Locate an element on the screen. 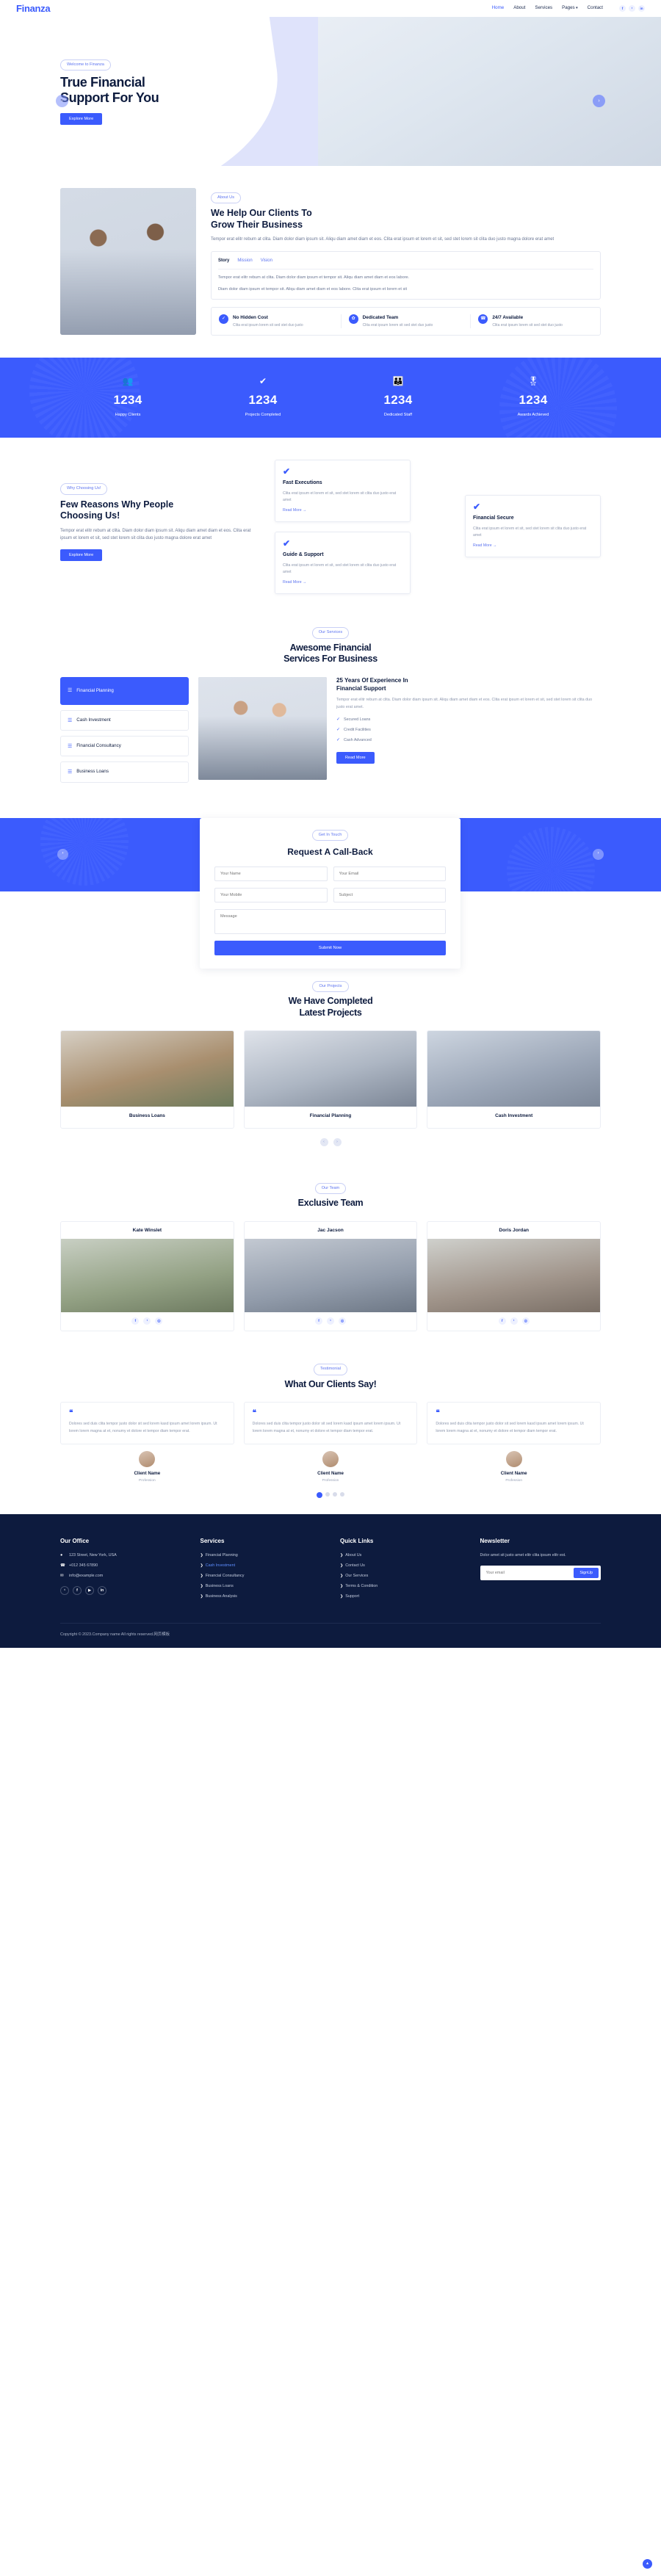 This screenshot has width=661, height=2576. feature-title: 24/7 Available is located at coordinates (508, 317).